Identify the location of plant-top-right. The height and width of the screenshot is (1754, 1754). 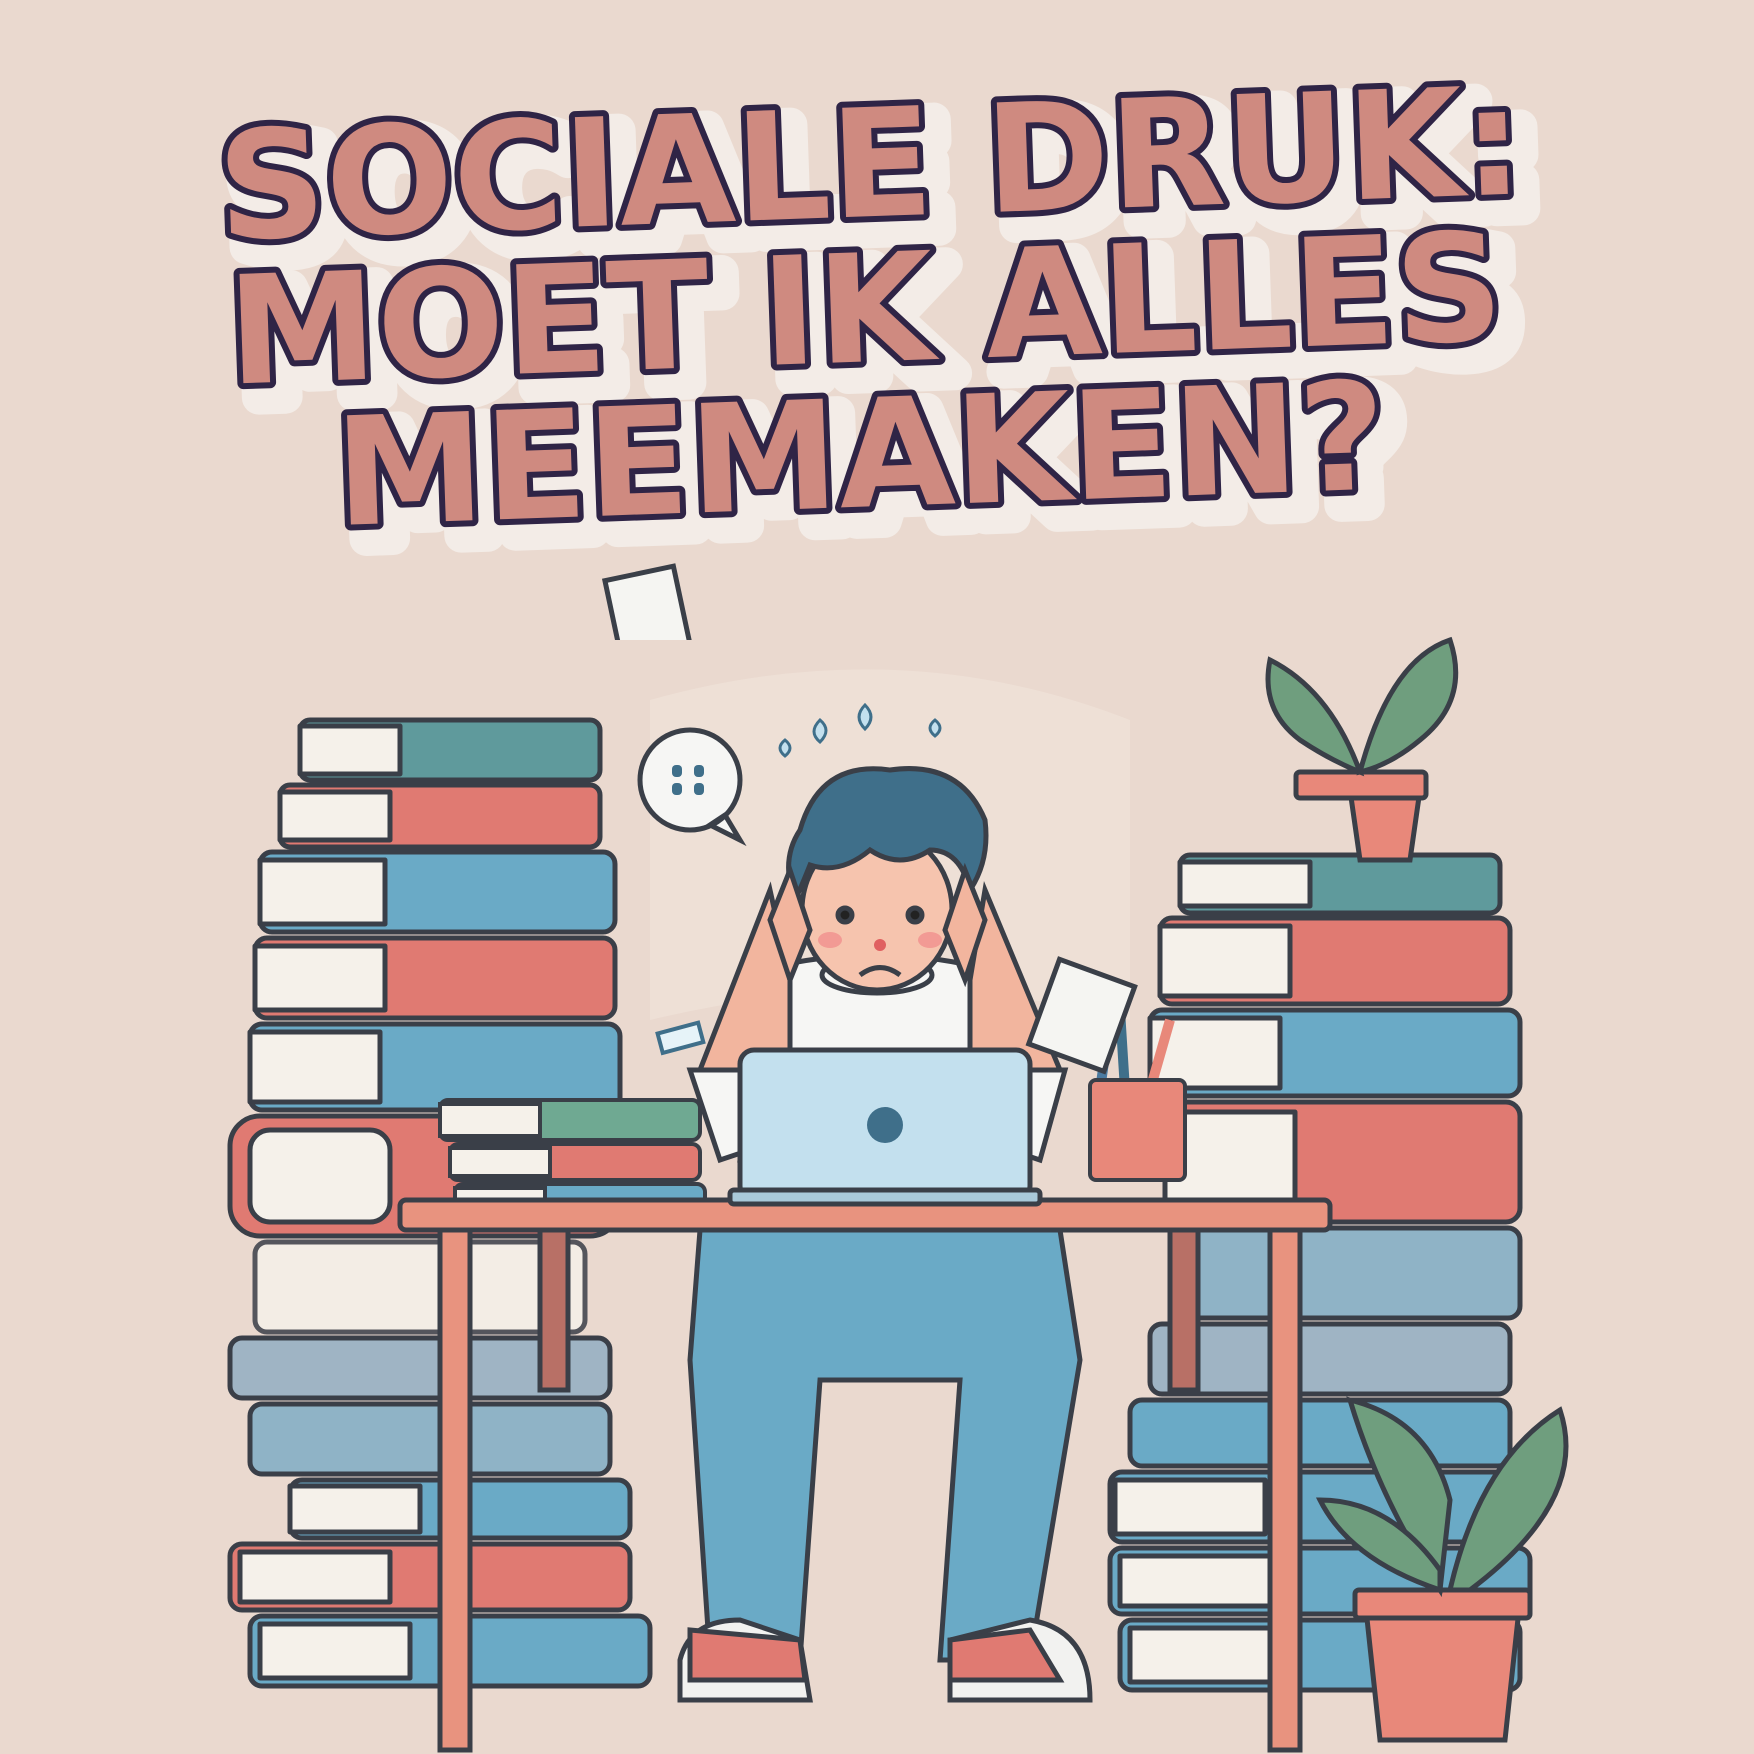
(1362, 749).